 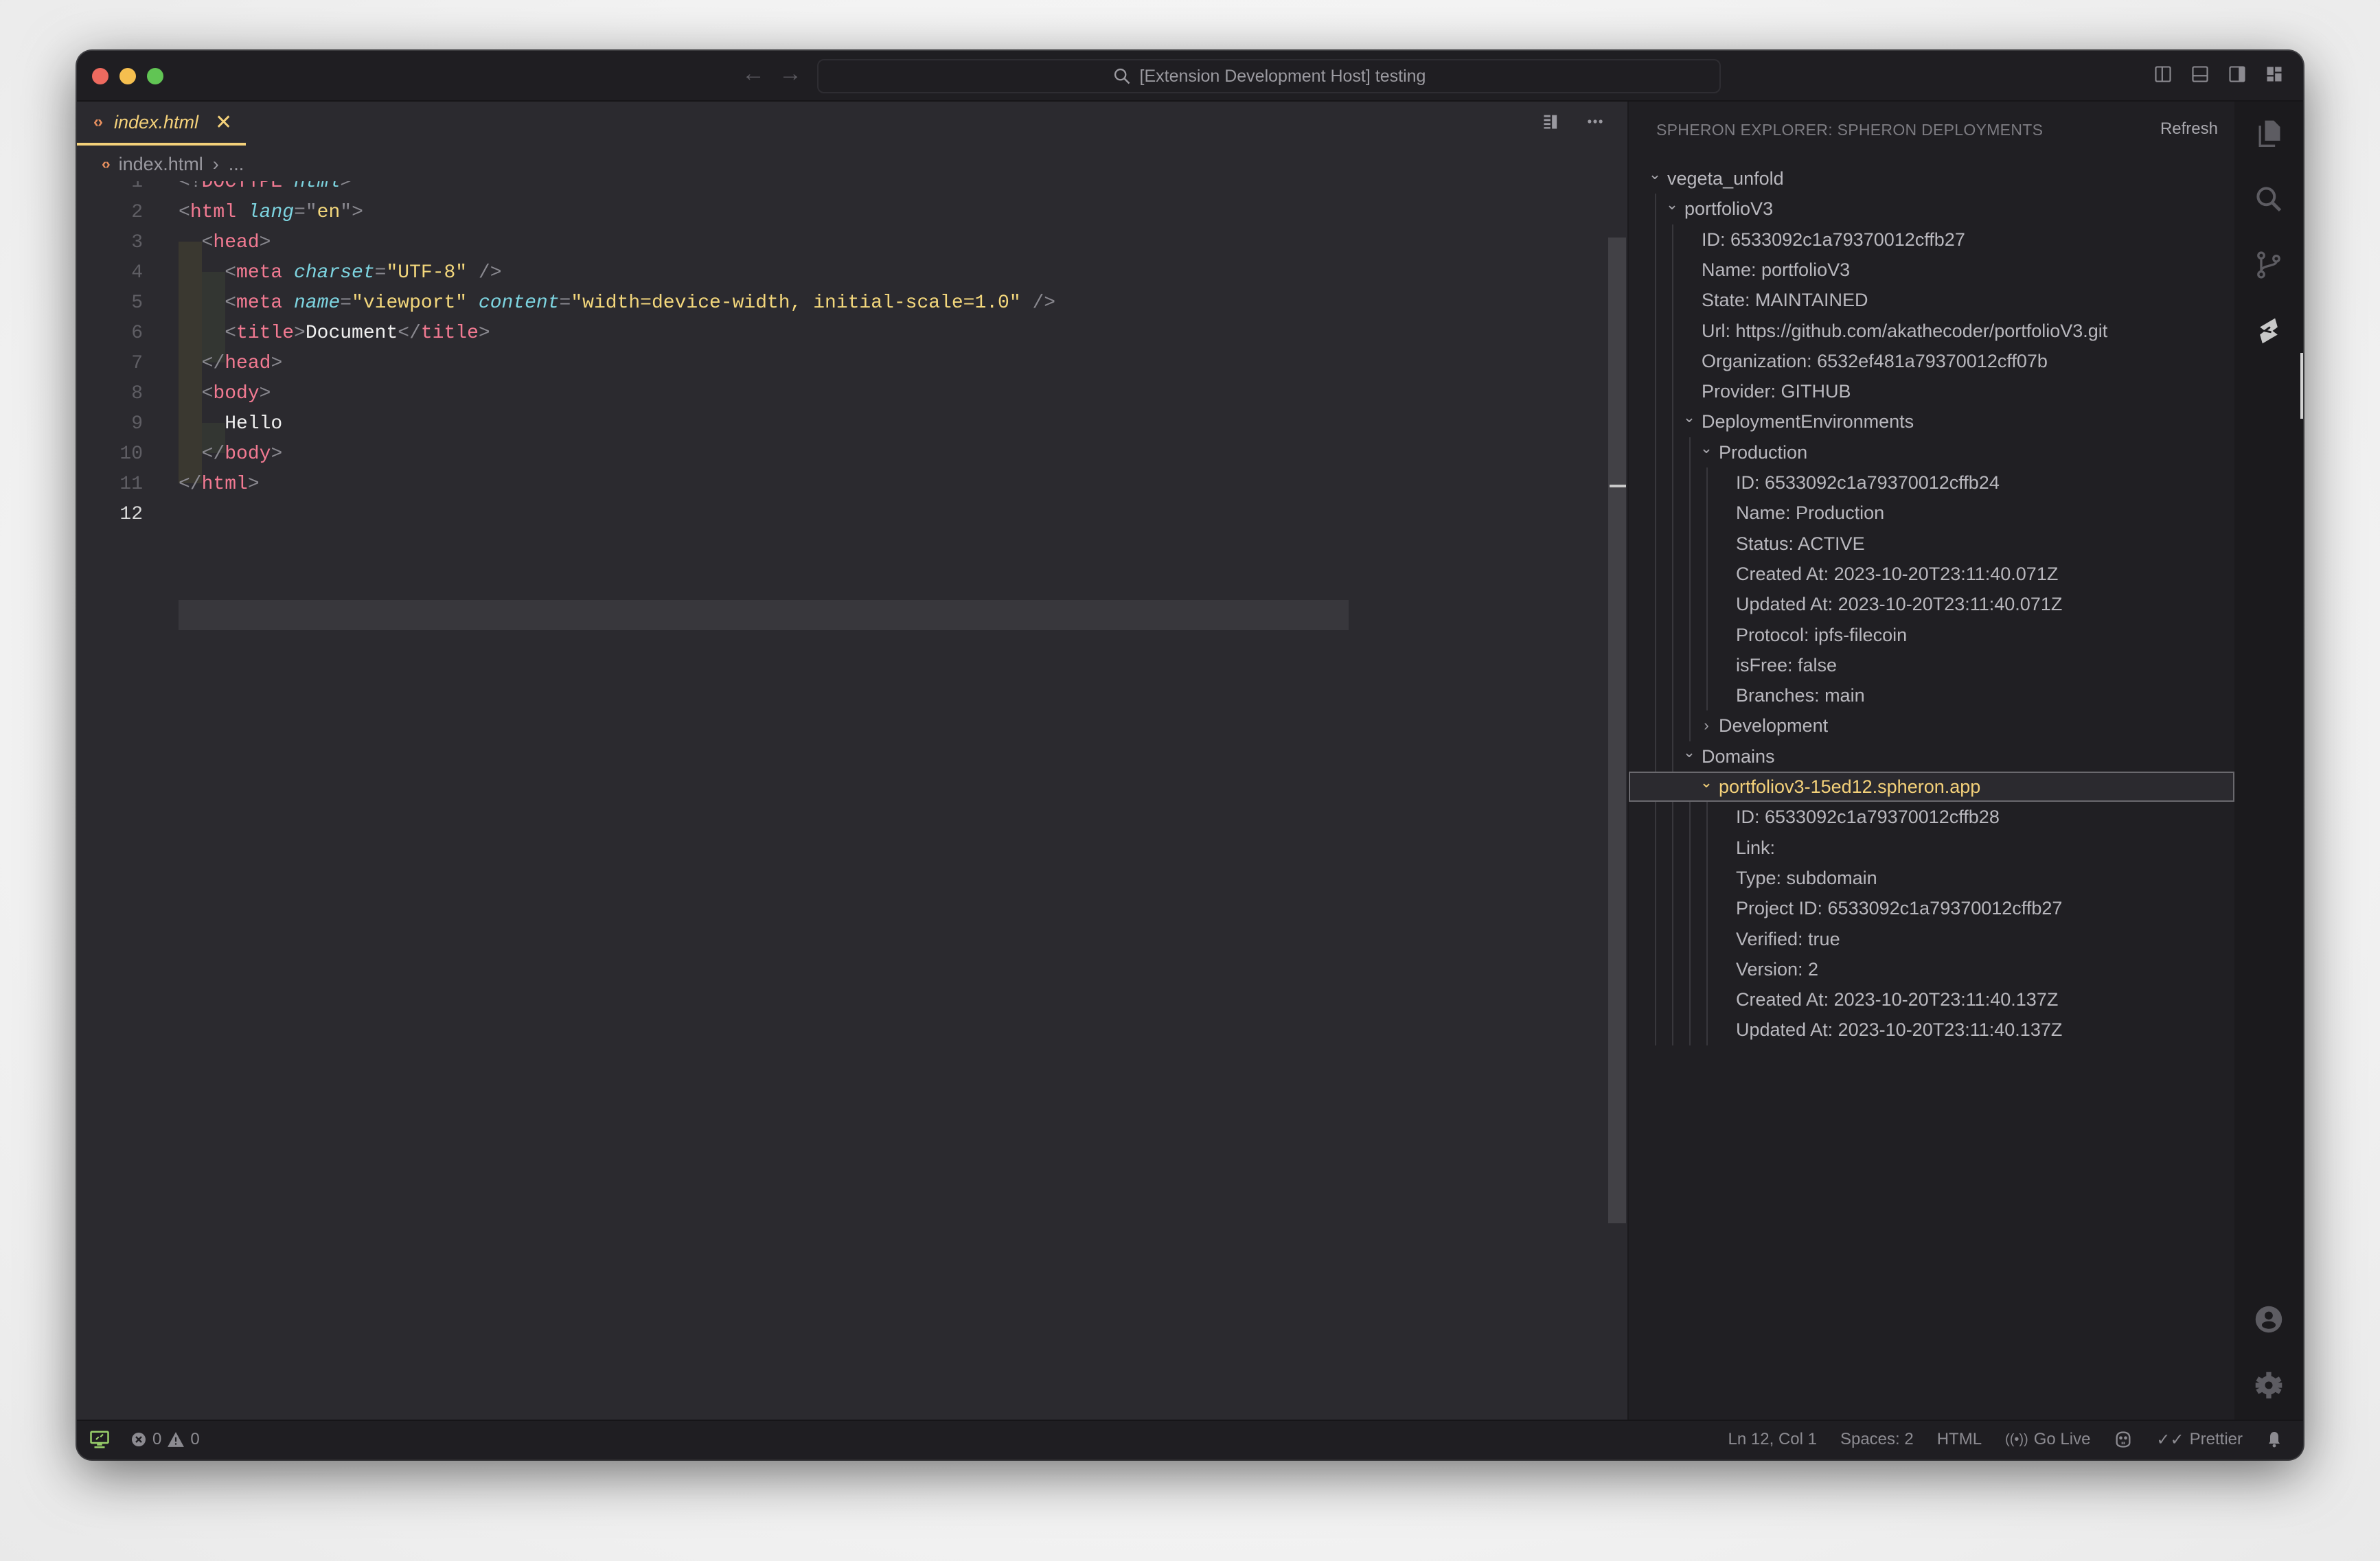 What do you see at coordinates (1868, 817) in the screenshot?
I see `tree-item-label: ID: 6533092c1a79370012cffb28` at bounding box center [1868, 817].